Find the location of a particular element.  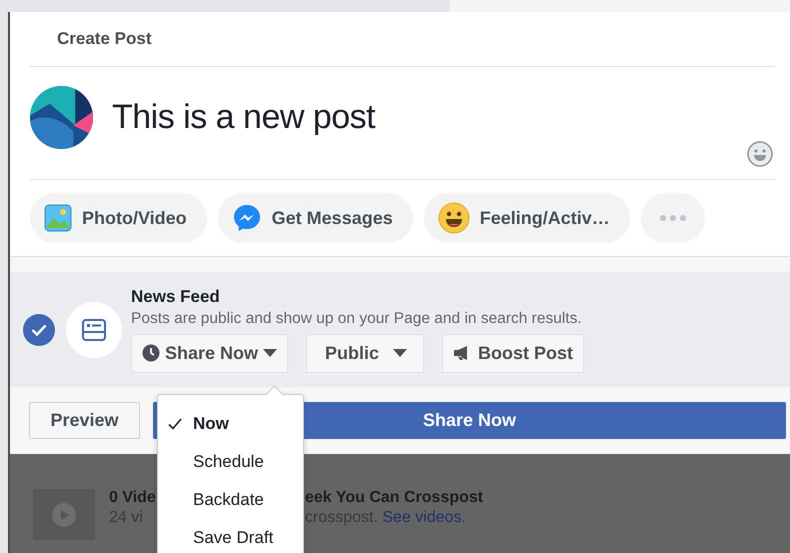

clock-icon is located at coordinates (151, 353).